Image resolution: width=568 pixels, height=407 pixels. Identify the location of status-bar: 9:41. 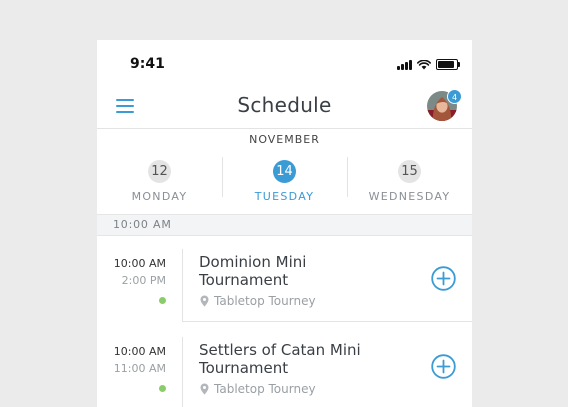
(284, 62).